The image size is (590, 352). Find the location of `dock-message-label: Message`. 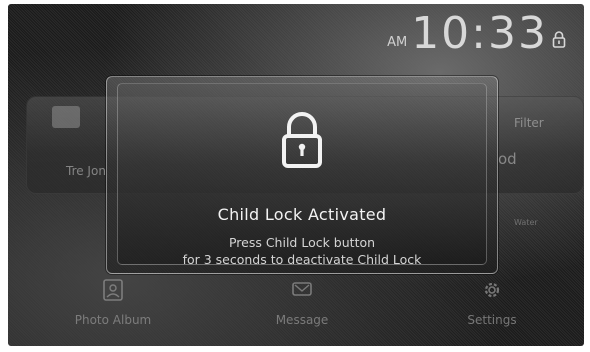

dock-message-label: Message is located at coordinates (302, 320).